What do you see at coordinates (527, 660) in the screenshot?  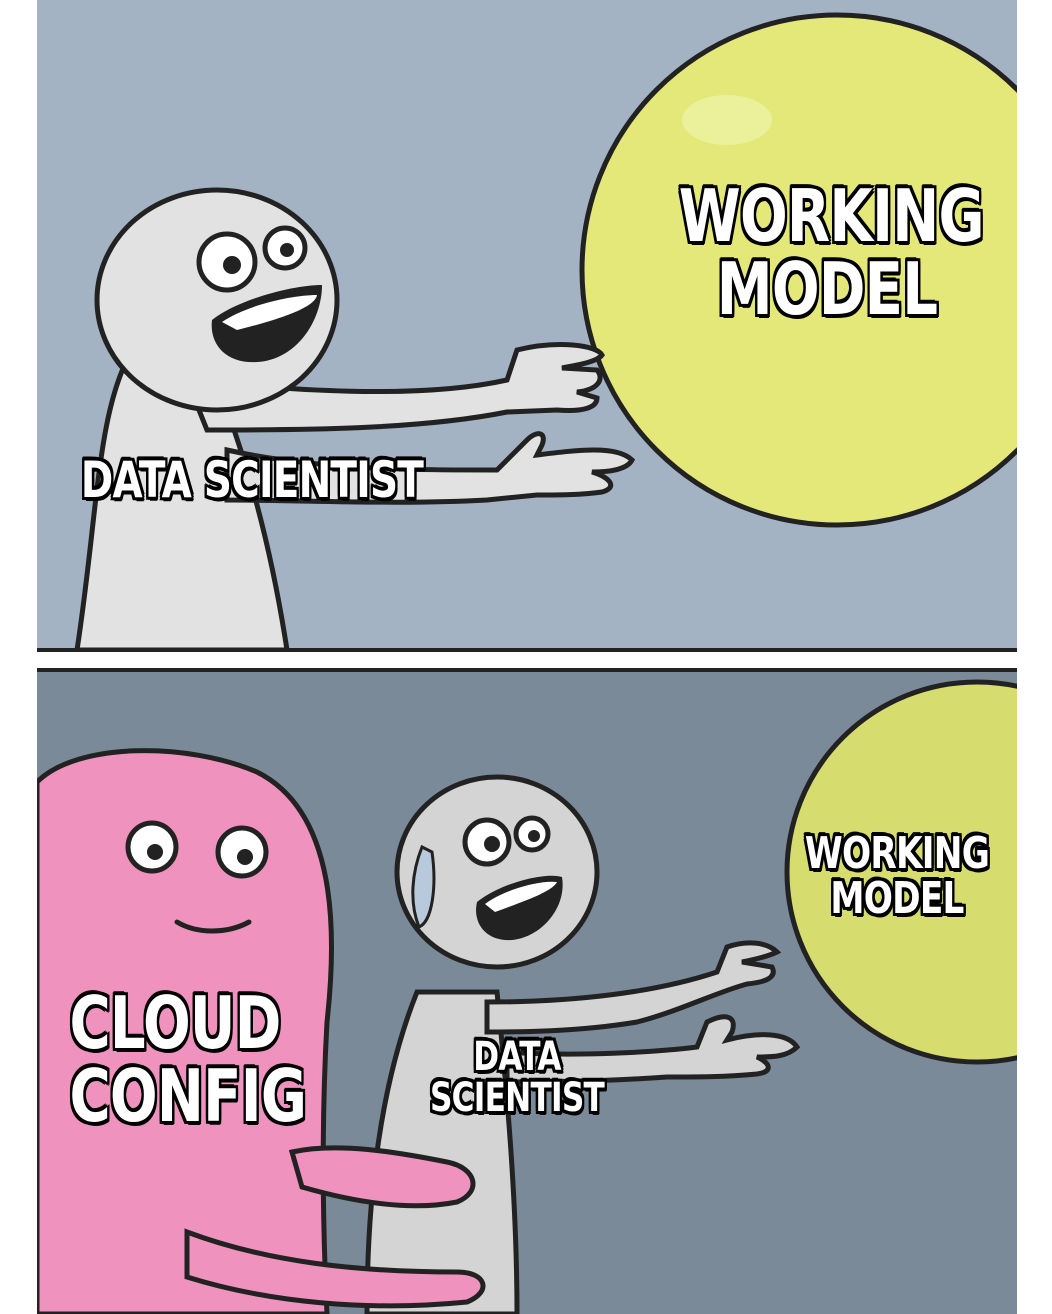 I see `panel-divider` at bounding box center [527, 660].